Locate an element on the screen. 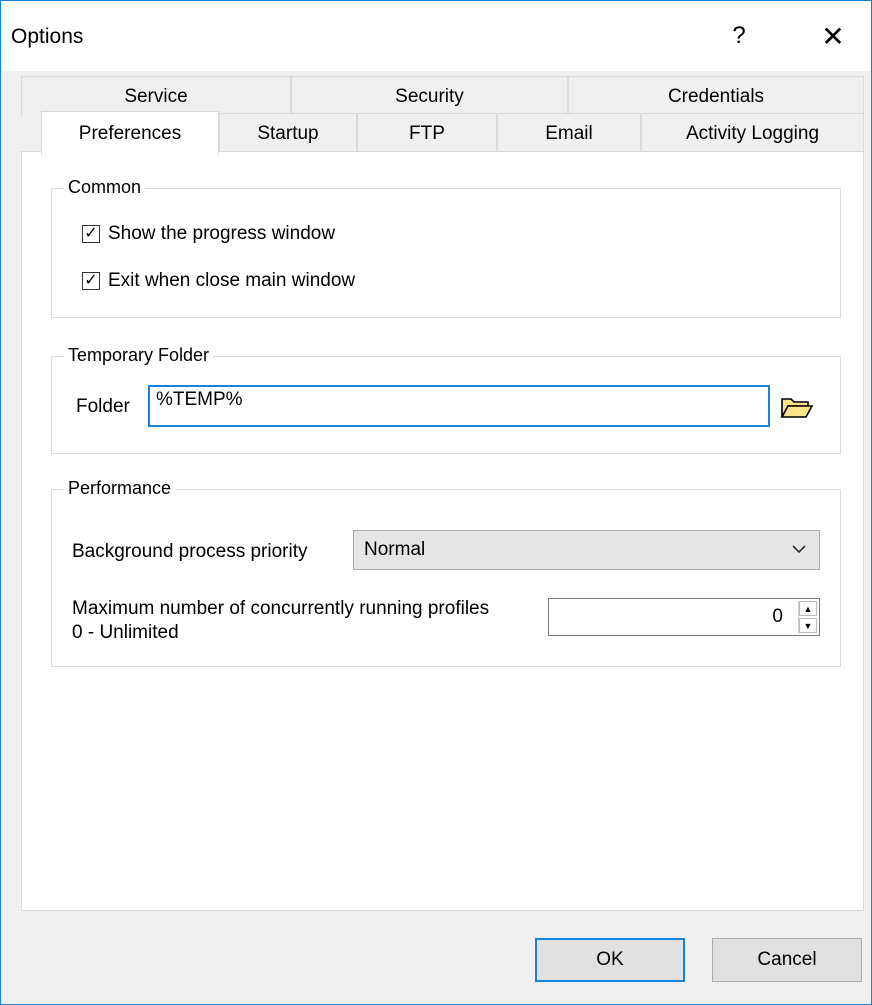 Image resolution: width=872 pixels, height=1005 pixels. tab-label: Activity Logging is located at coordinates (752, 133).